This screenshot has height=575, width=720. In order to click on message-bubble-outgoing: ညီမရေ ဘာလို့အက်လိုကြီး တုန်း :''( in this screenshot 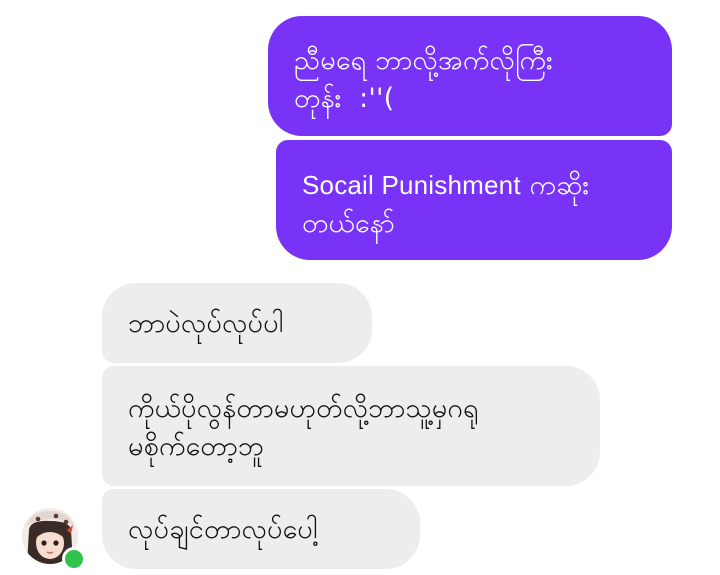, I will do `click(470, 76)`.